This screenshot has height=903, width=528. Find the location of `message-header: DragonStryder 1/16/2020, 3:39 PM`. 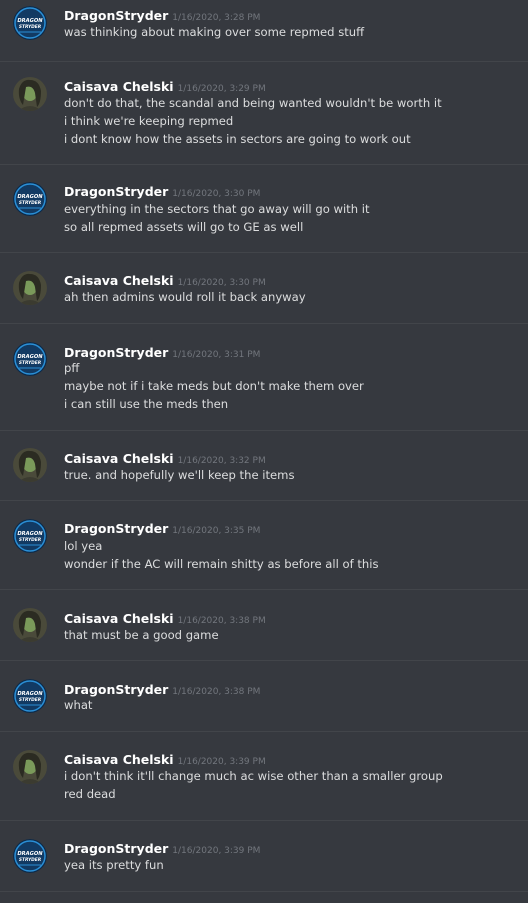

message-header: DragonStryder 1/16/2020, 3:39 PM is located at coordinates (162, 847).